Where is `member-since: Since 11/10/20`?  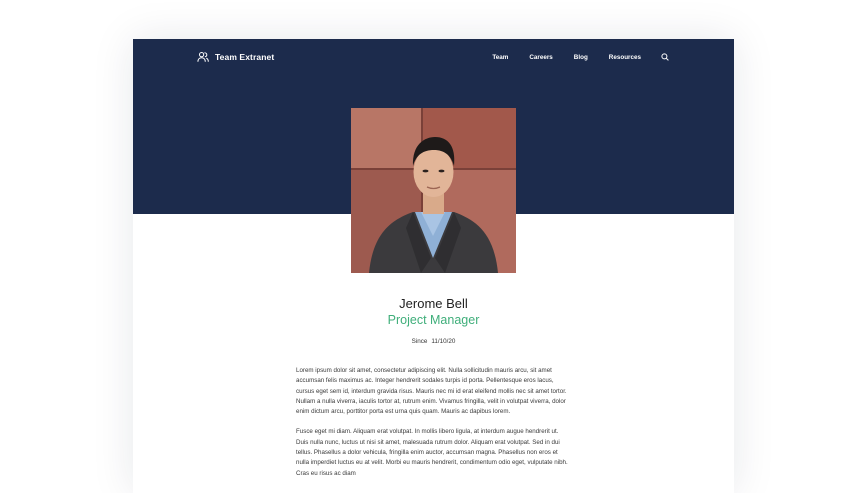 member-since: Since 11/10/20 is located at coordinates (433, 341).